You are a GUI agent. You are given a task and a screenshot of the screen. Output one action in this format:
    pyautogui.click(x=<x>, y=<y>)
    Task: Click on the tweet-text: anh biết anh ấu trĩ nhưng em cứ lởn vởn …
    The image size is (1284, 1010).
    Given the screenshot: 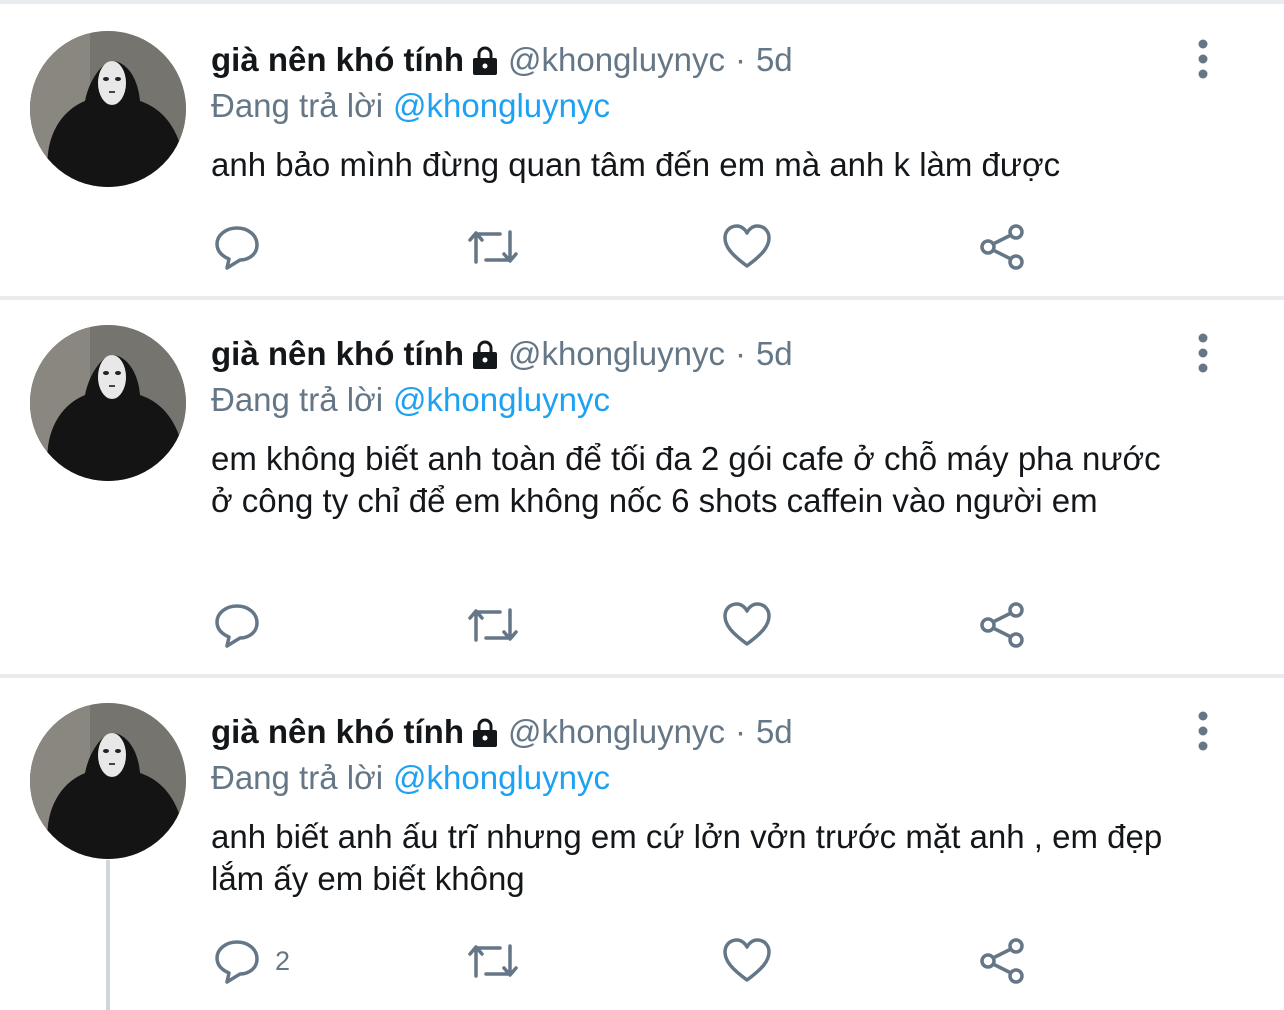 What is the action you would take?
    pyautogui.click(x=687, y=857)
    